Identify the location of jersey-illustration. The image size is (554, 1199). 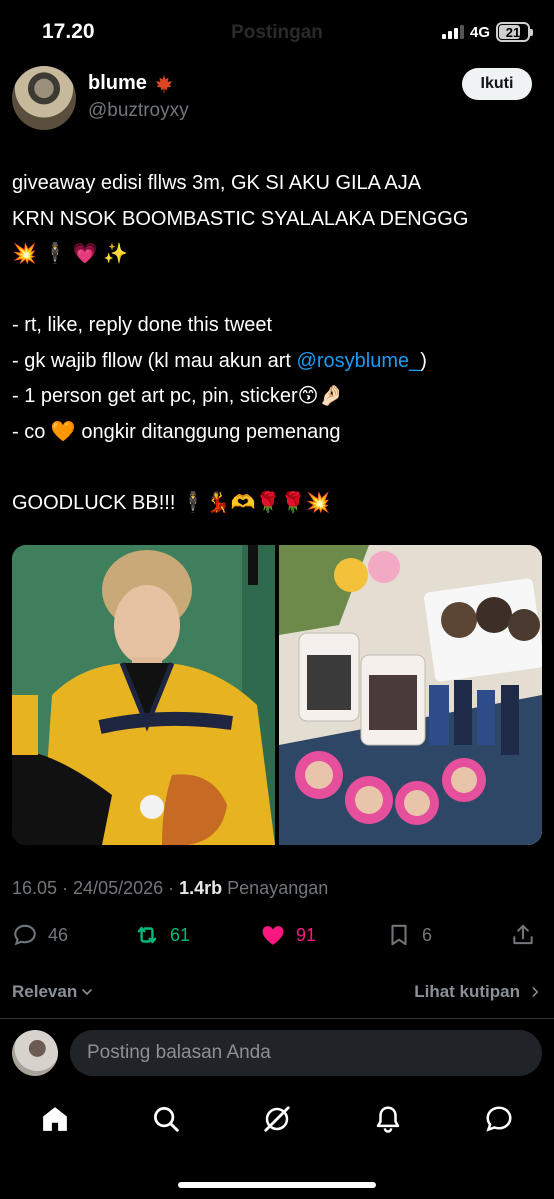
(143, 695).